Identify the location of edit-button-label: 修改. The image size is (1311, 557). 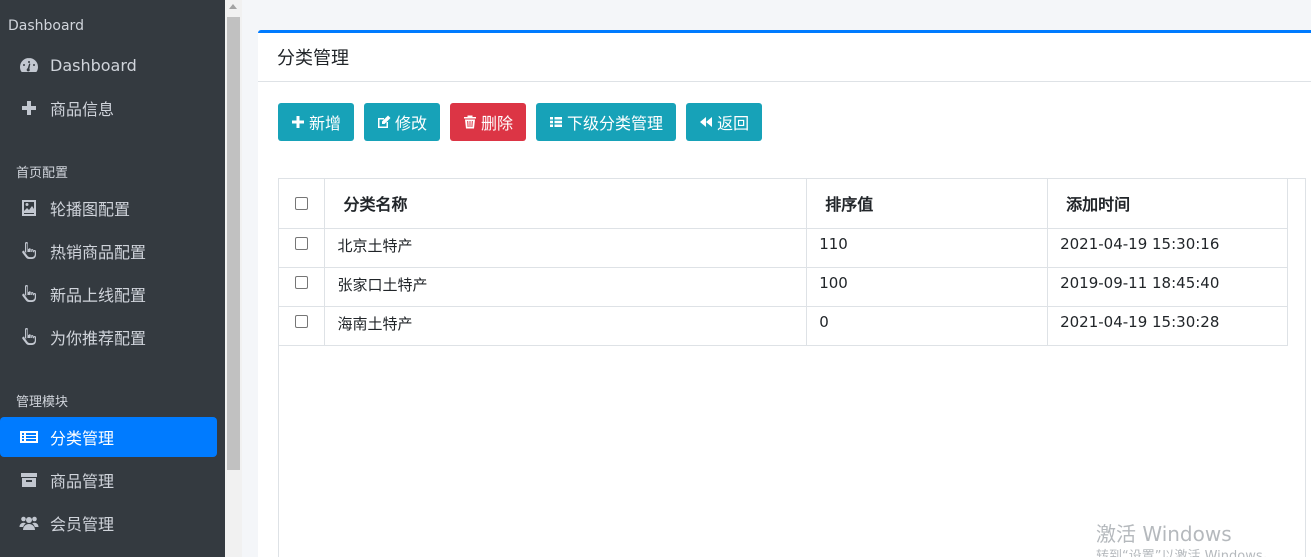
(411, 123).